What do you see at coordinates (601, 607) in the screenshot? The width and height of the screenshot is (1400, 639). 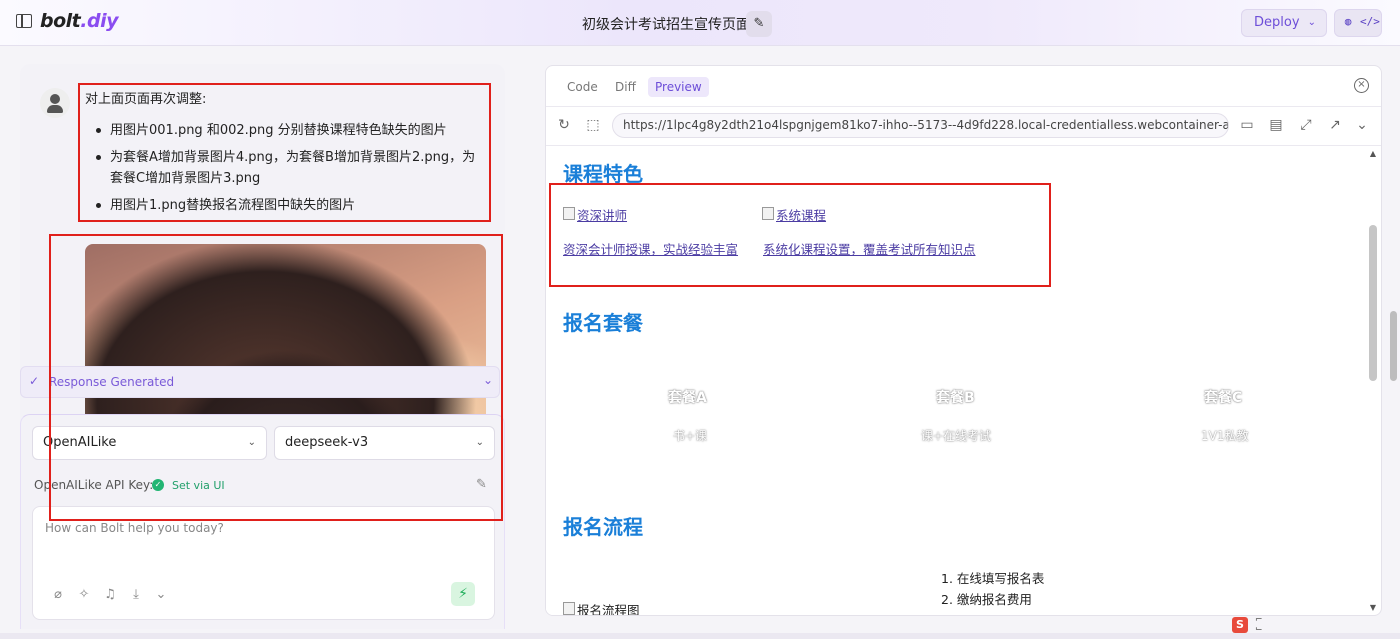 I see `broken-image-process: 报名流程图` at bounding box center [601, 607].